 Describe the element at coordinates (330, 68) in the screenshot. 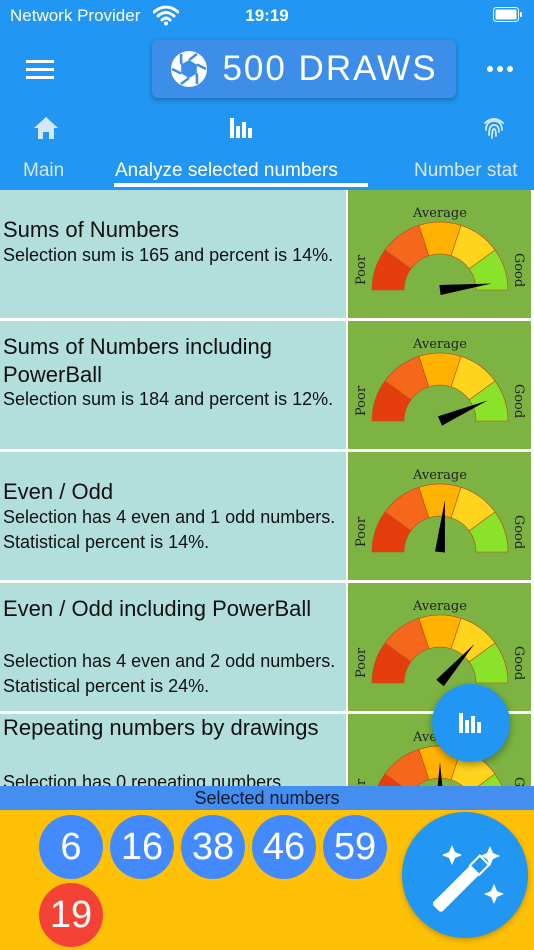

I see `app-title: 500 DRAWS` at that location.